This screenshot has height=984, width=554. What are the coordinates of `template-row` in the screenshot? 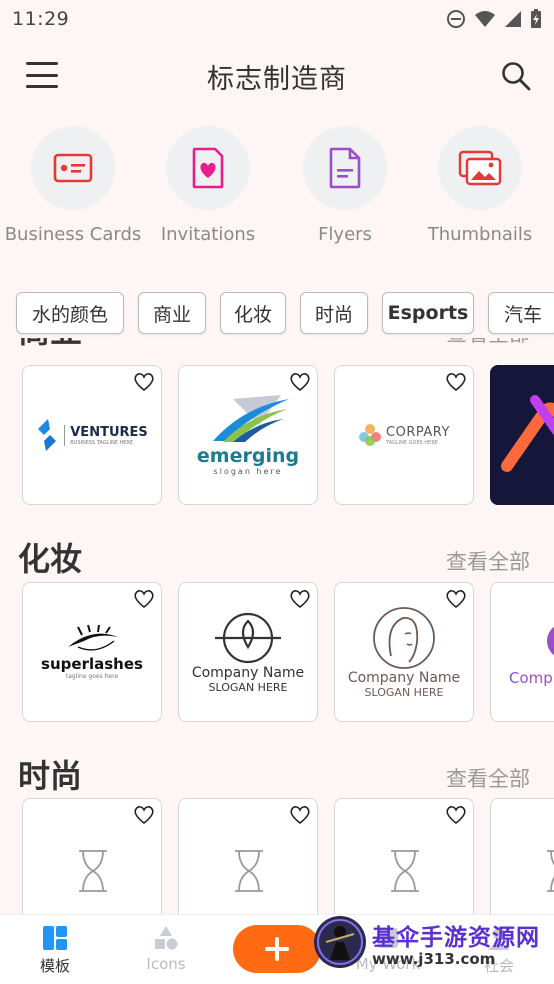 It's located at (277, 856).